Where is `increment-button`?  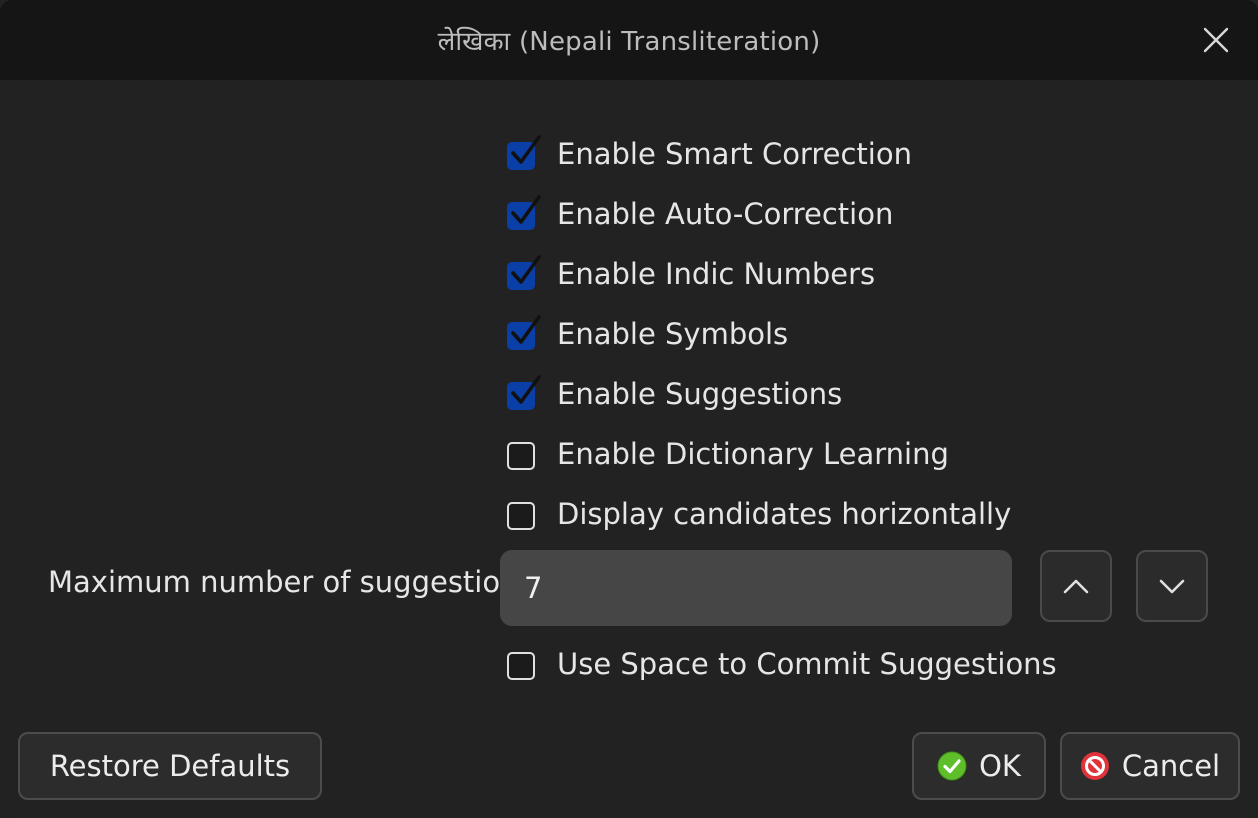
increment-button is located at coordinates (1076, 586).